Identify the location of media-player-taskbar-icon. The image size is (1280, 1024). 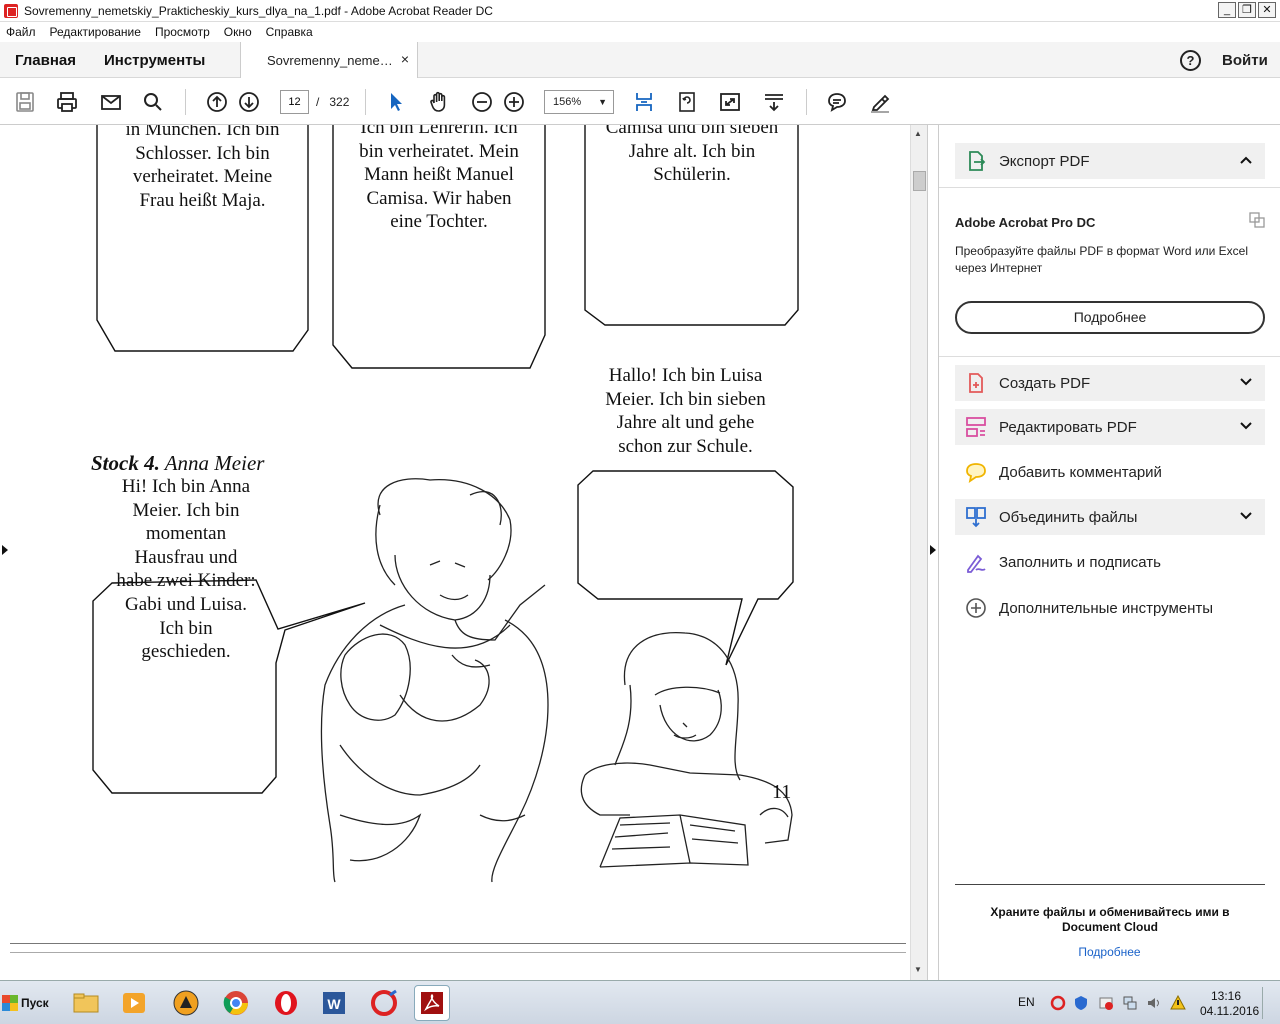
(134, 1003).